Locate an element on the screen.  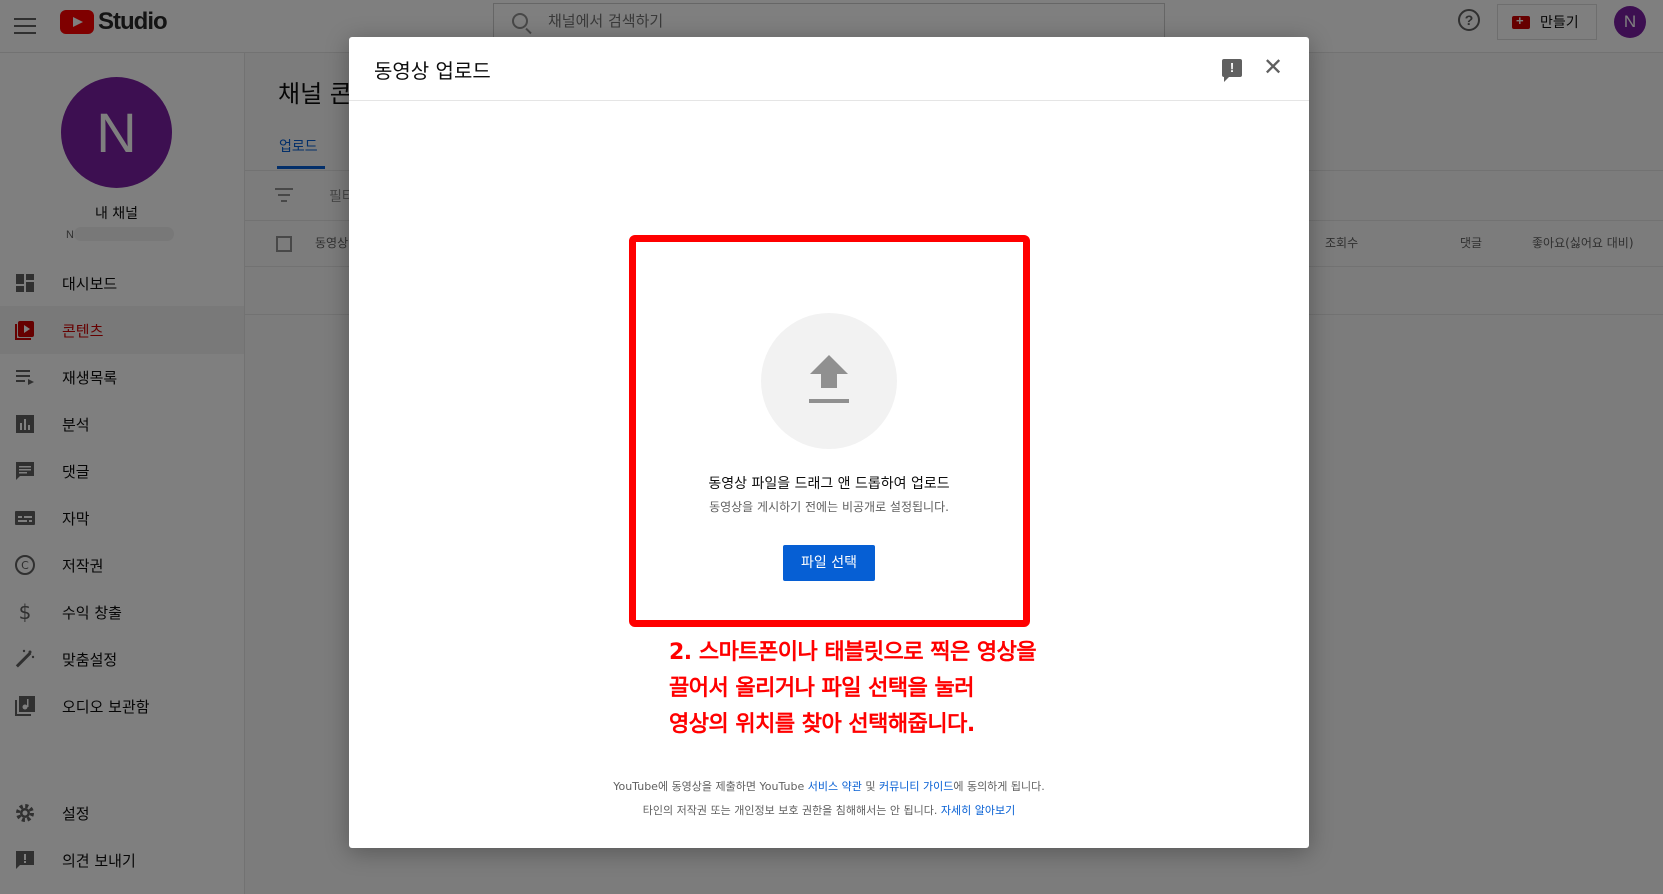
annotation-line: 2. 스마트폰이나 태블릿으로 찍은 영상을 is located at coordinates (853, 652).